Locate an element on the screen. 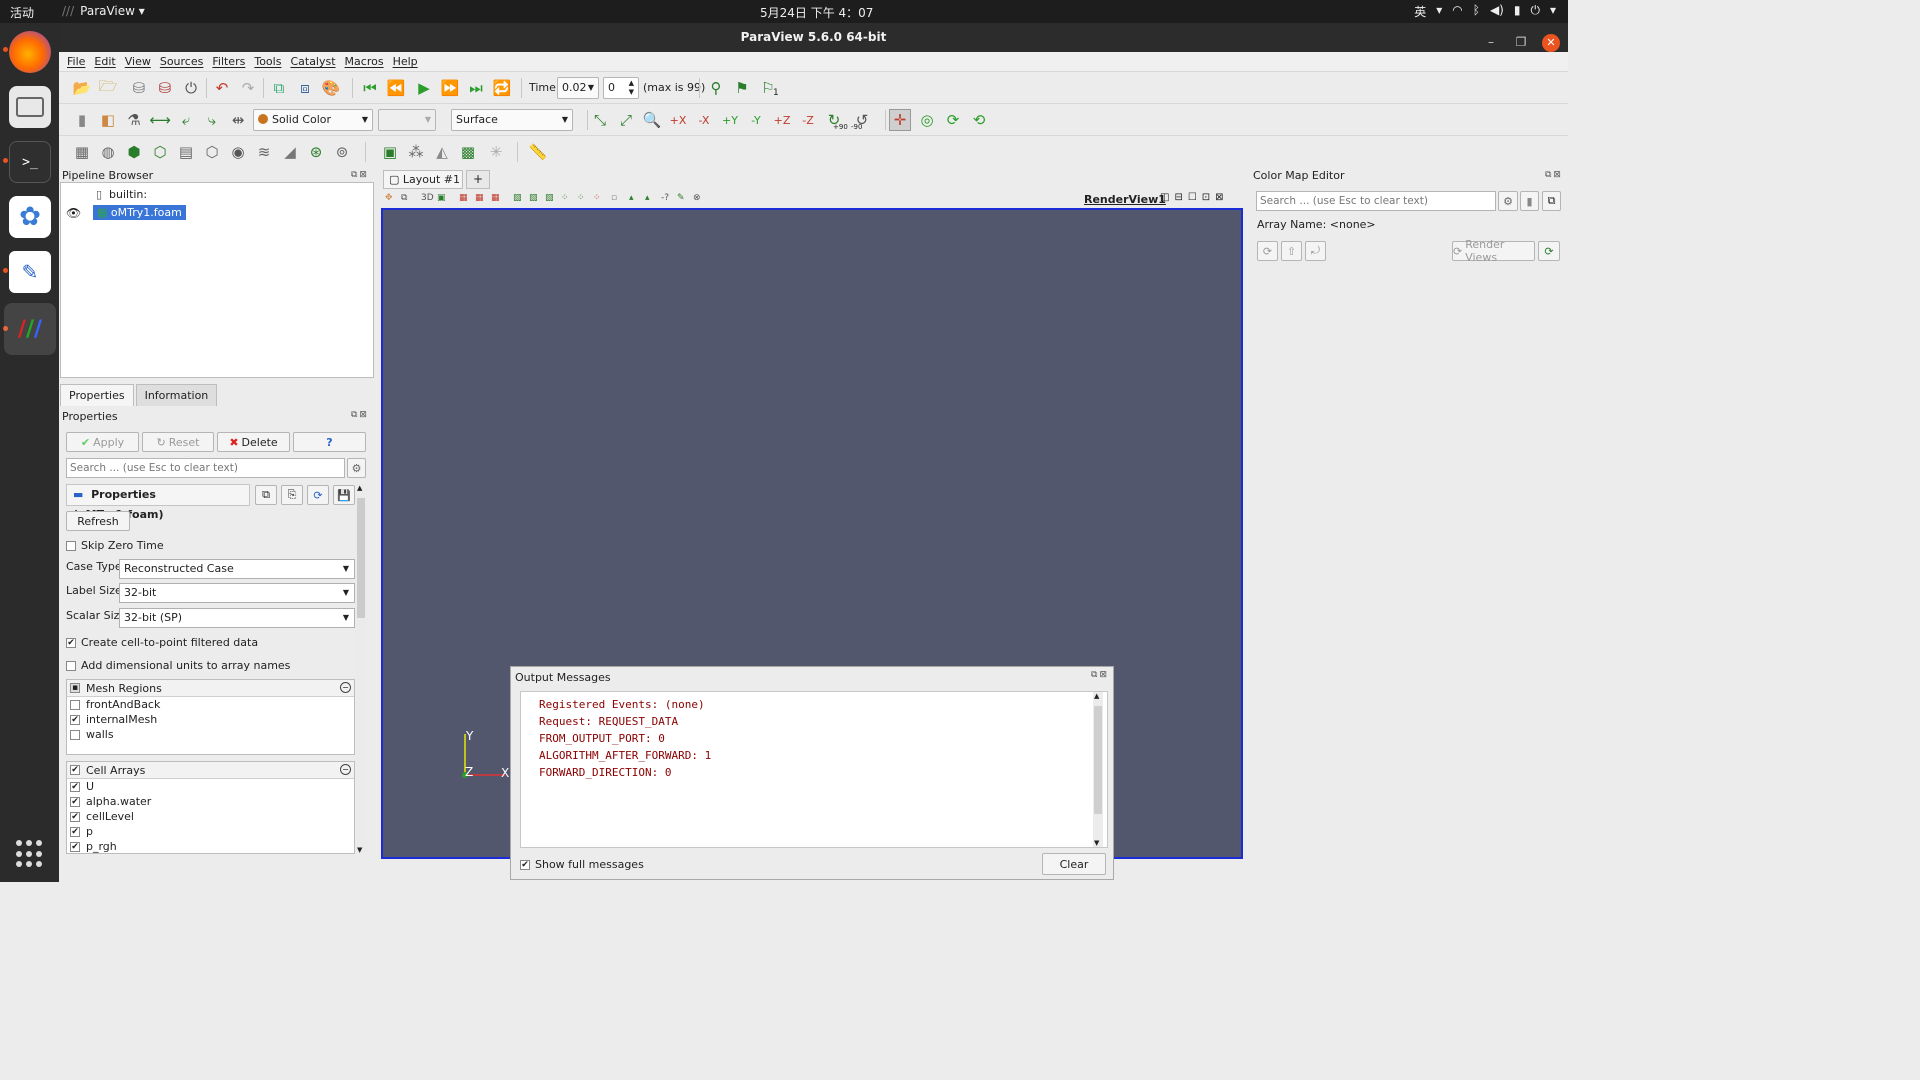 This screenshot has width=1920, height=1080. clear-selection-icon: ⊗ is located at coordinates (697, 198).